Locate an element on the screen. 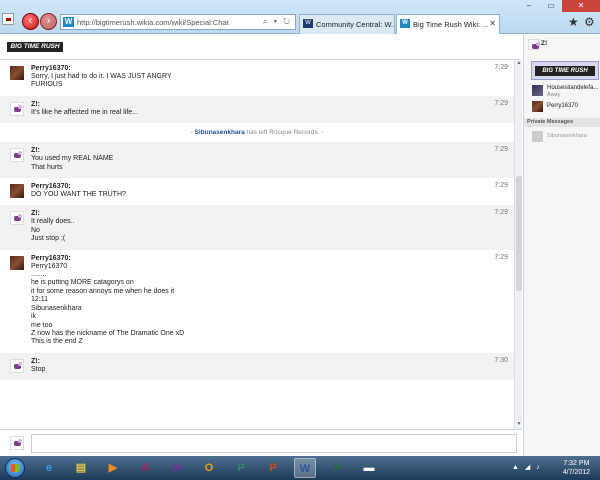 This screenshot has width=600, height=480. clock: 7:32 PM 4/7/2012 is located at coordinates (576, 468).